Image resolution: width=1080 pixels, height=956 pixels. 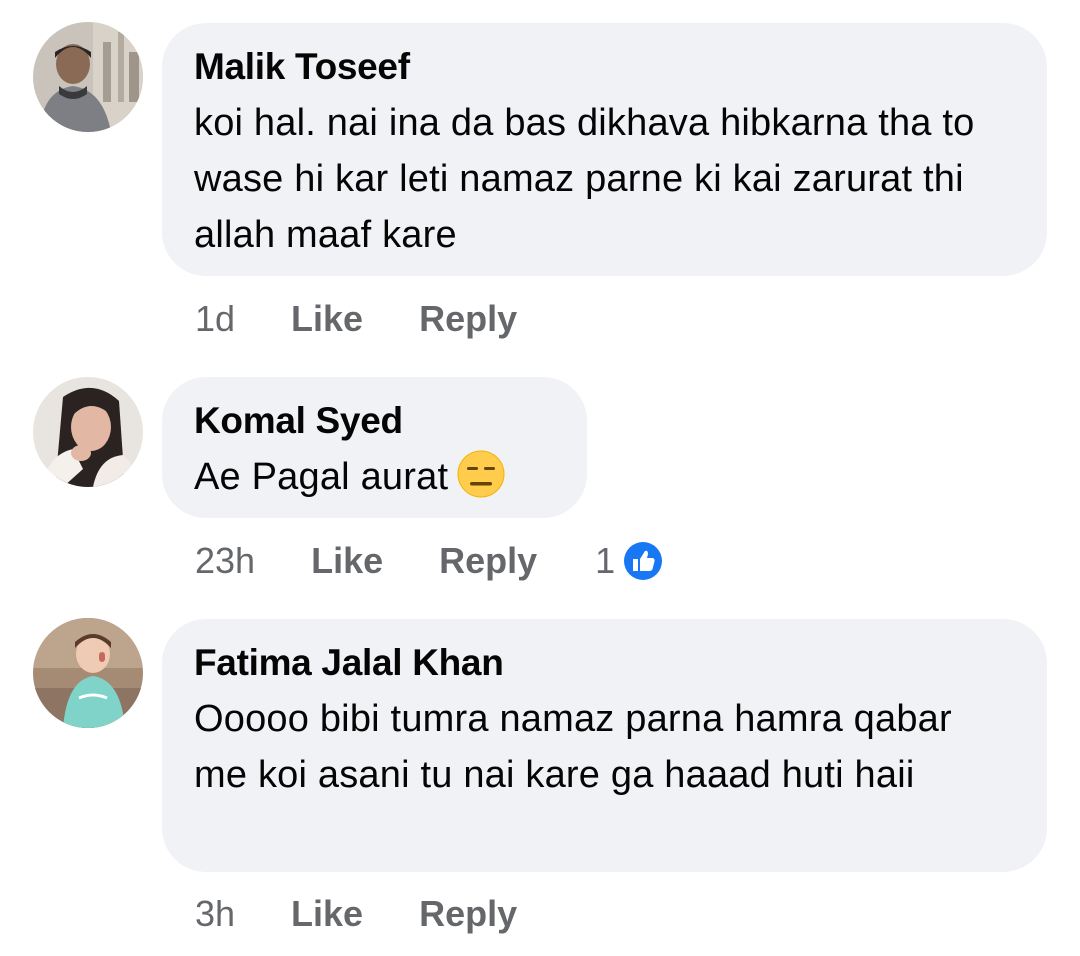 I want to click on expressionless-face-icon, so click(x=481, y=474).